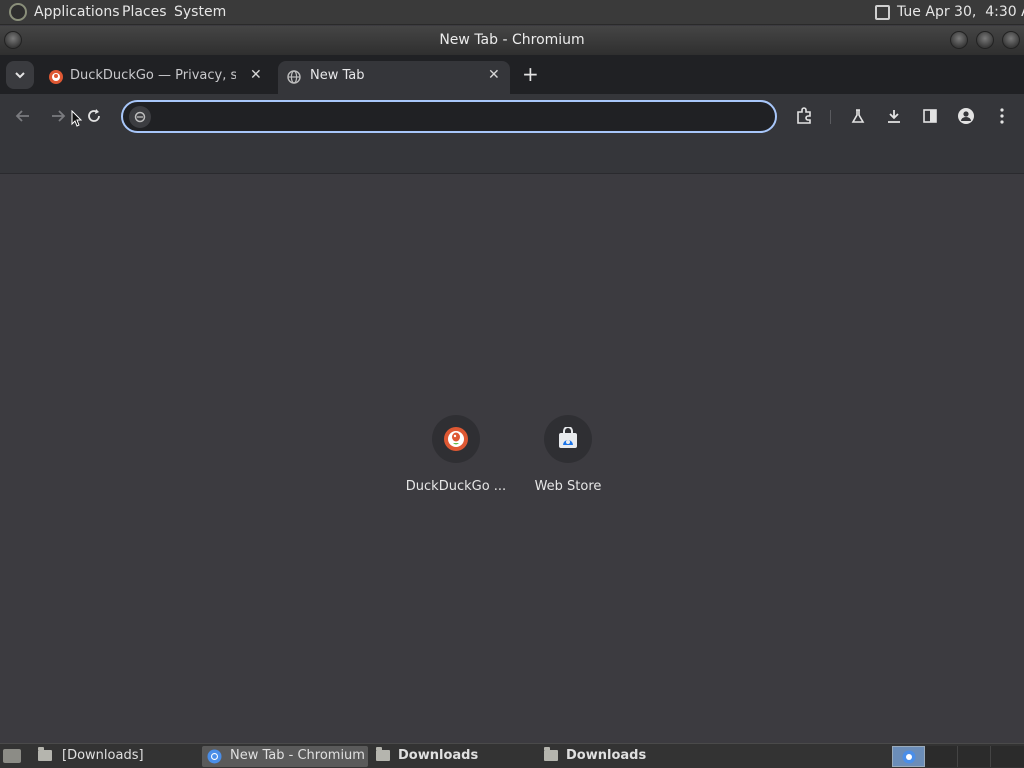  What do you see at coordinates (985, 40) in the screenshot?
I see `maximize-icon` at bounding box center [985, 40].